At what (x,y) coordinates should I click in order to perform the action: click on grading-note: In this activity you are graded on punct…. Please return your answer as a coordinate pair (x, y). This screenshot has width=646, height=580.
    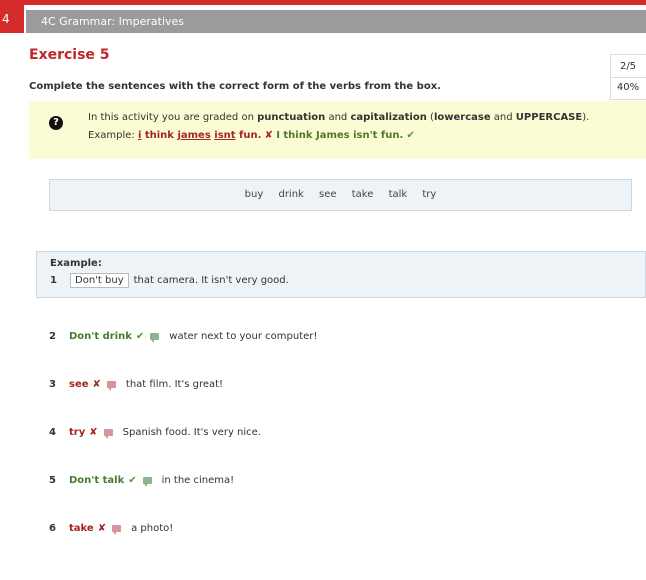
    Looking at the image, I should click on (338, 117).